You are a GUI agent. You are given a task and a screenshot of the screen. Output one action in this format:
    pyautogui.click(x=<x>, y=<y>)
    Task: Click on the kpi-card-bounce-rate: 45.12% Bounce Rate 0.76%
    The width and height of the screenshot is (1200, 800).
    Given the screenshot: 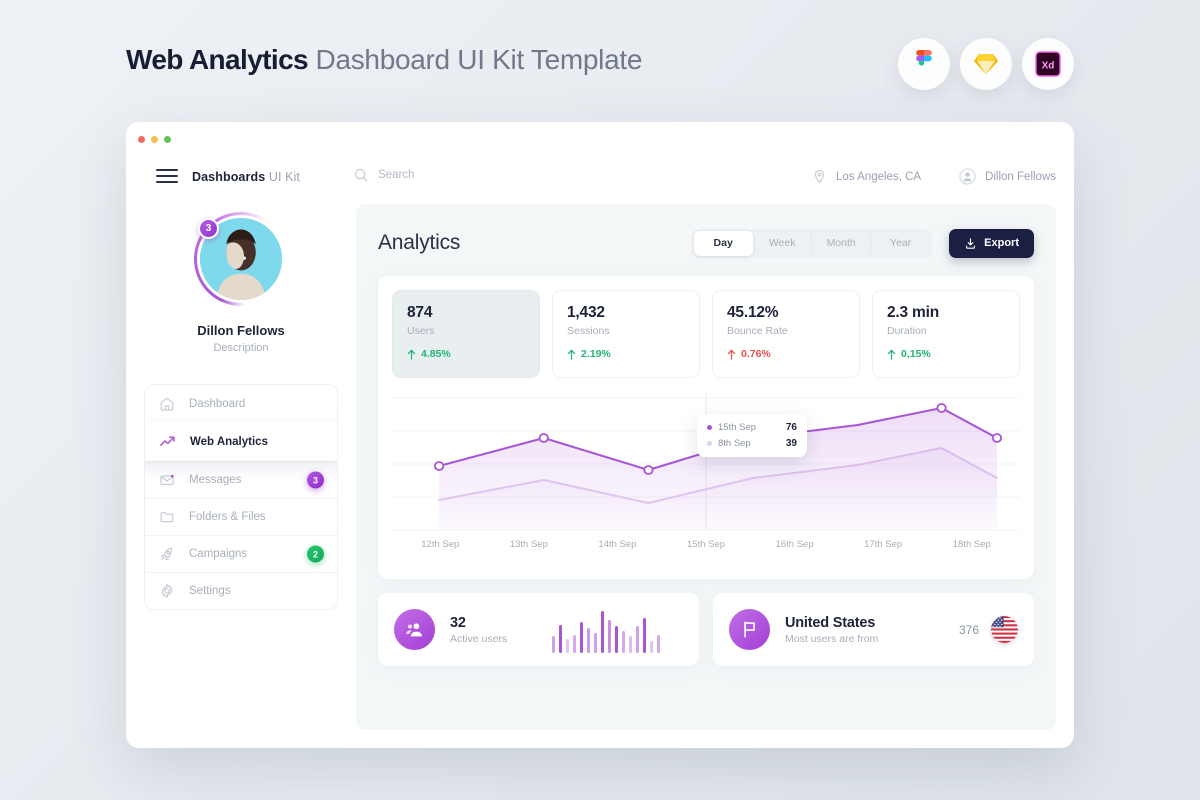 What is the action you would take?
    pyautogui.click(x=786, y=334)
    